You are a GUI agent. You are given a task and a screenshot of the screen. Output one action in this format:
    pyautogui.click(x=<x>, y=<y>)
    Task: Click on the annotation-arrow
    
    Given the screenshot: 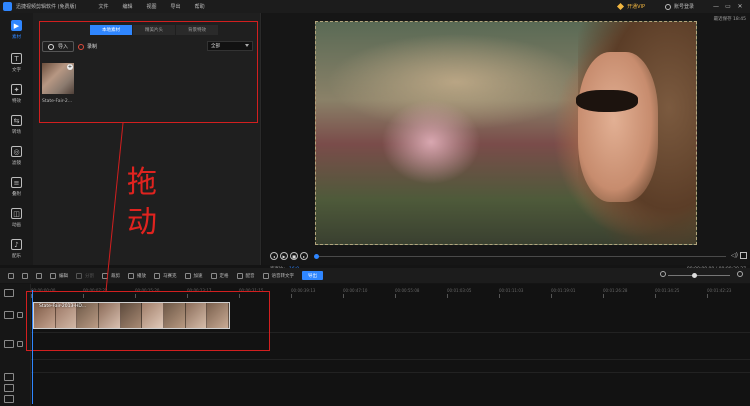 What is the action you would take?
    pyautogui.click(x=114, y=207)
    